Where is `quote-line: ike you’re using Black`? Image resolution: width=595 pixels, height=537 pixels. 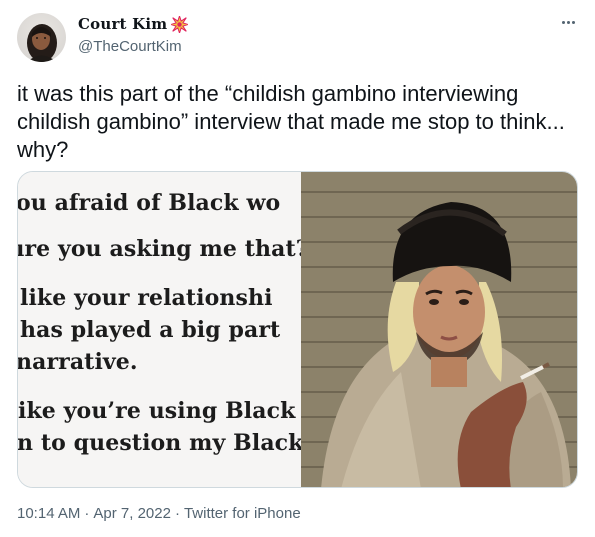 quote-line: ike you’re using Black is located at coordinates (157, 411).